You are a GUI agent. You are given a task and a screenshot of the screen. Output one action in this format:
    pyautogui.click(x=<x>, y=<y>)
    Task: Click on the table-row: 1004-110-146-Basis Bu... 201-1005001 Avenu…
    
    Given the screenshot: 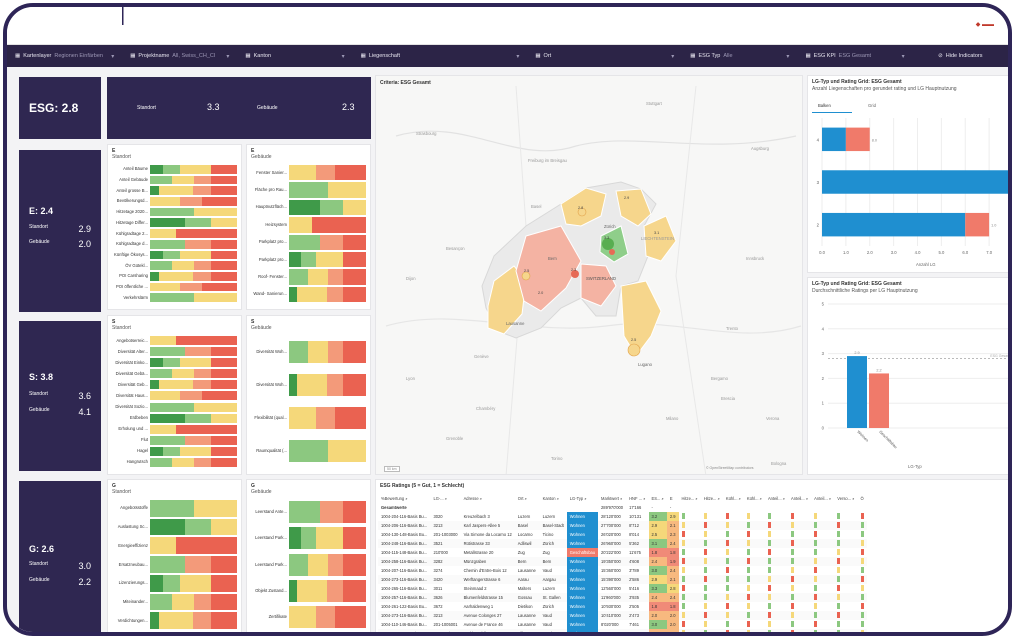 What is the action you would take?
    pyautogui.click(x=622, y=624)
    